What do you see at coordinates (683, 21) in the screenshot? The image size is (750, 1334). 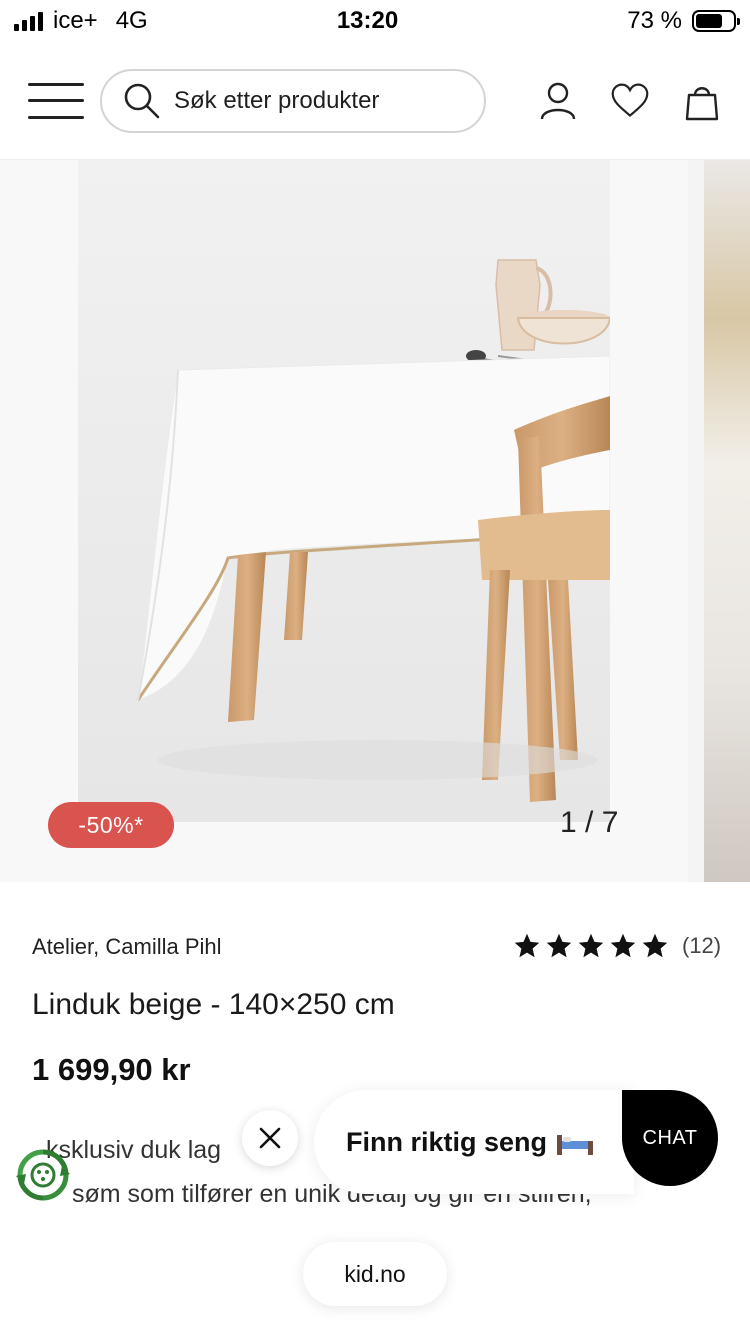 I see `status-right: 73 %` at bounding box center [683, 21].